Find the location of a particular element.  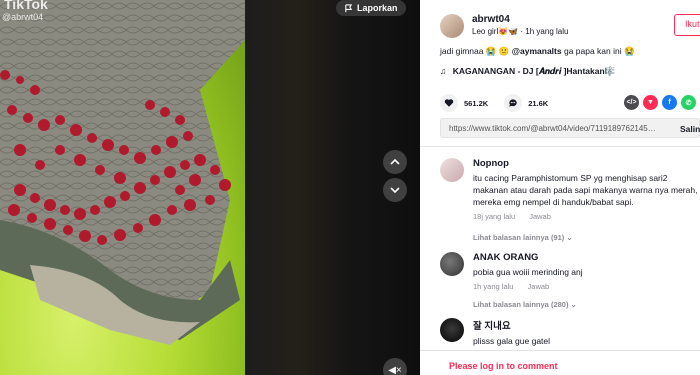

author-nickname: Leo girl😻🦋 is located at coordinates (495, 31).